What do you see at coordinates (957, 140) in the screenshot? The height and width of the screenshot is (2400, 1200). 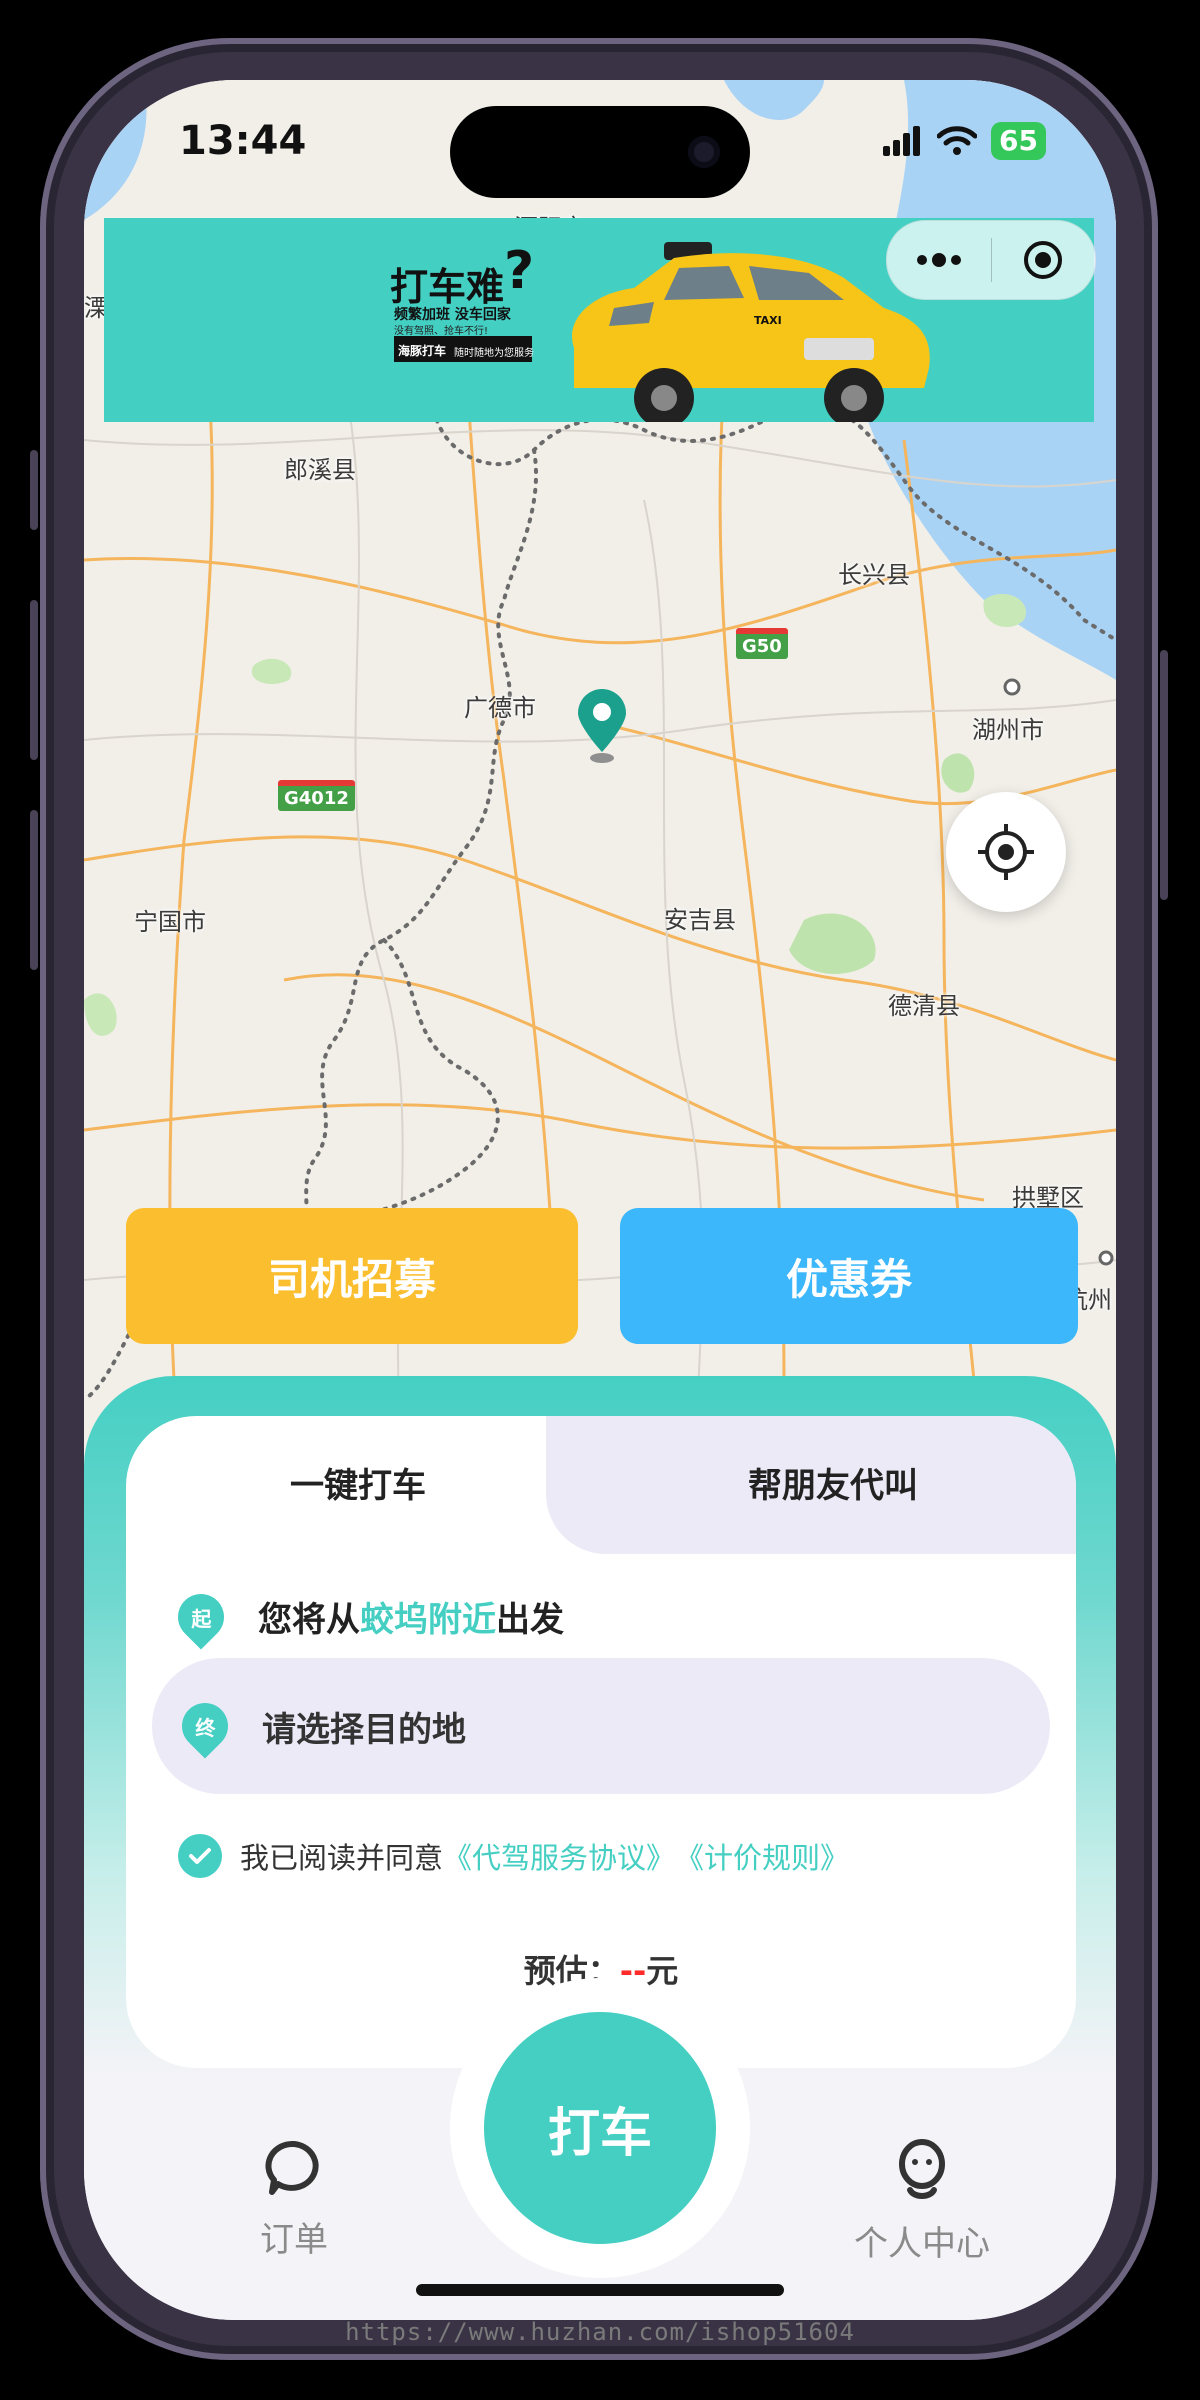 I see `wifi-icon` at bounding box center [957, 140].